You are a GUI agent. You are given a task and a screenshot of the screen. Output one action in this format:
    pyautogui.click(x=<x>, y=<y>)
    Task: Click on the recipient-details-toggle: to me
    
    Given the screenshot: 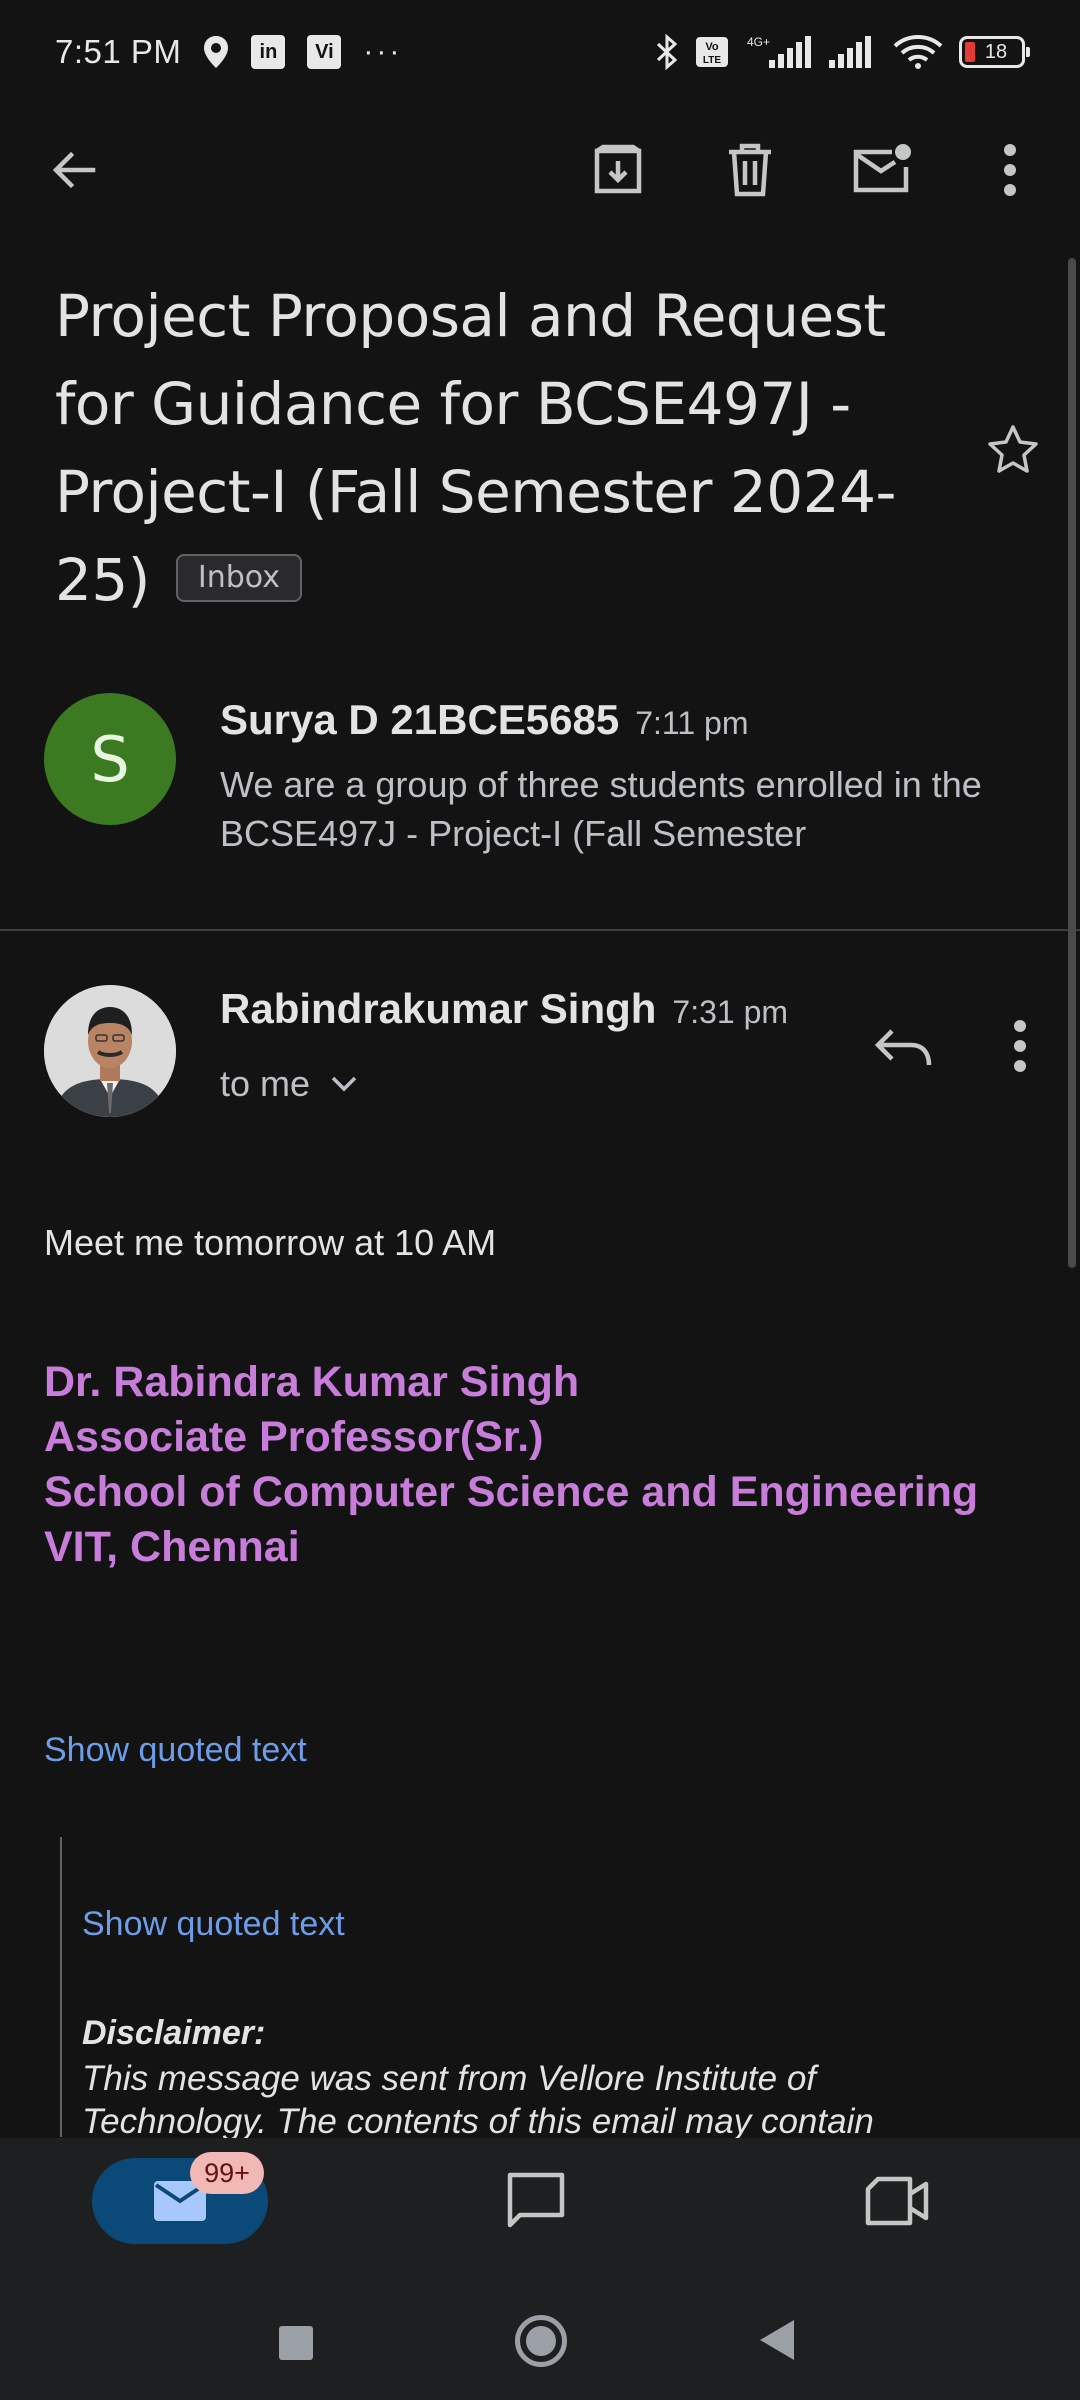 What is the action you would take?
    pyautogui.click(x=289, y=1084)
    